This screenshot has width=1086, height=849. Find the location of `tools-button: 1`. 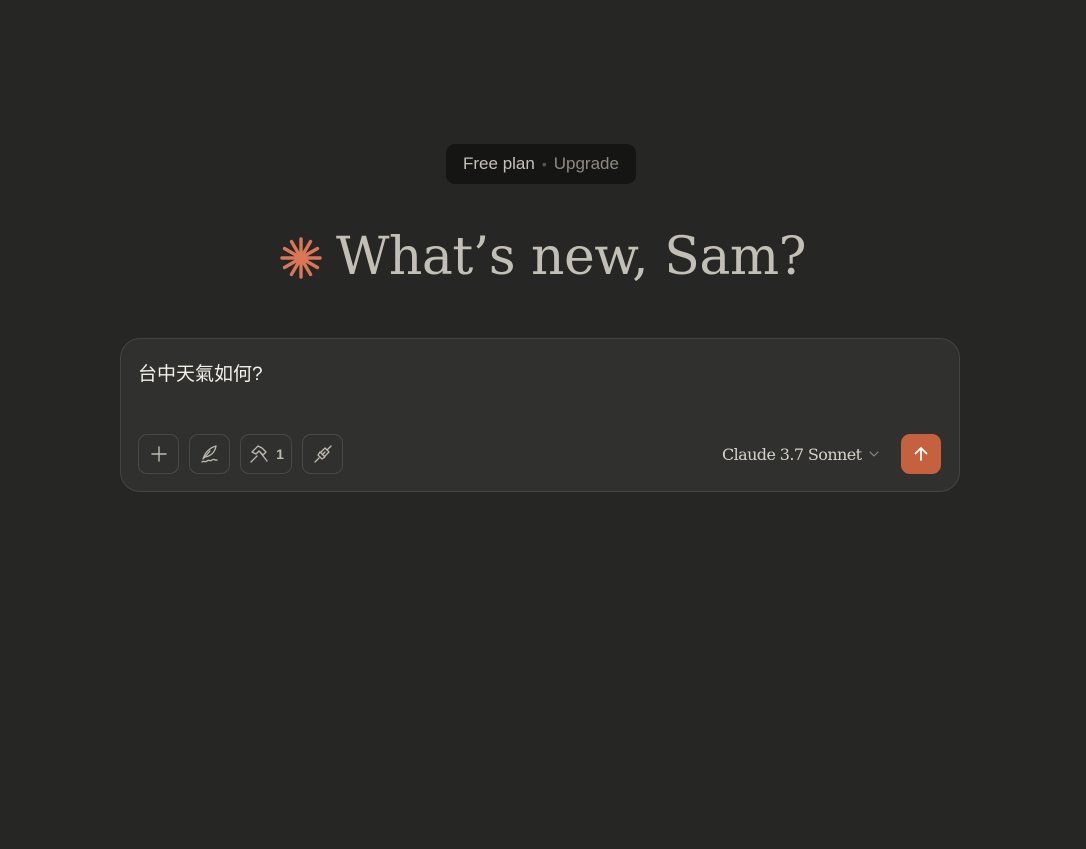

tools-button: 1 is located at coordinates (266, 454).